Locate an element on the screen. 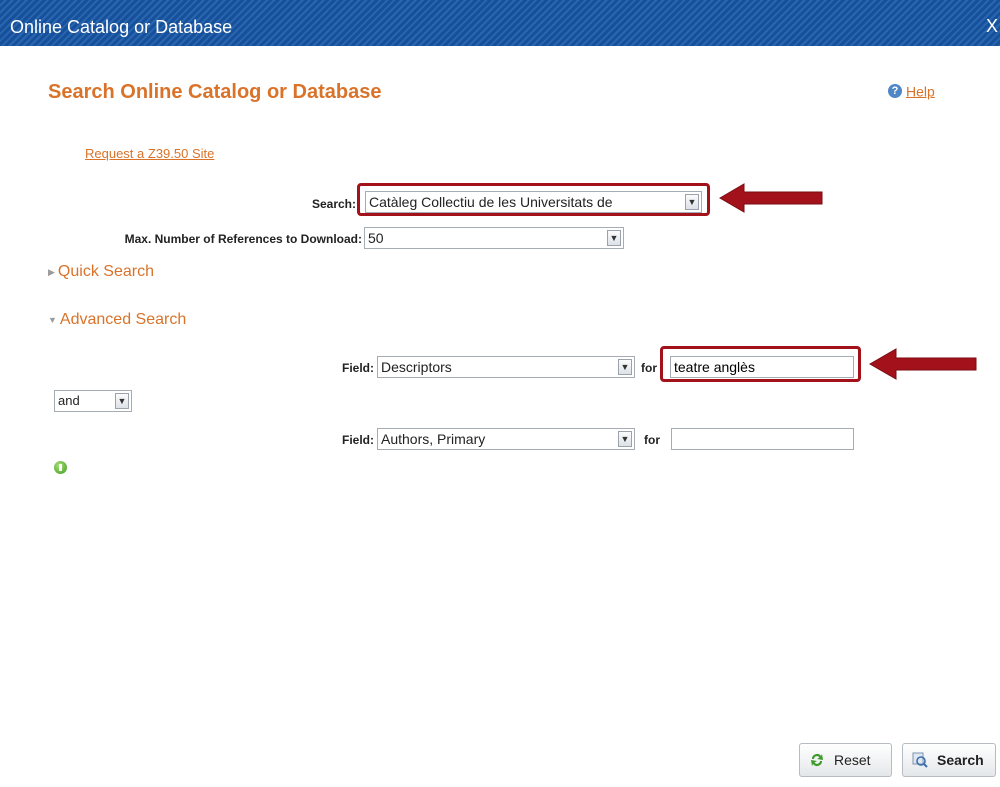 This screenshot has width=1000, height=787. reset-button: Reset is located at coordinates (845, 760).